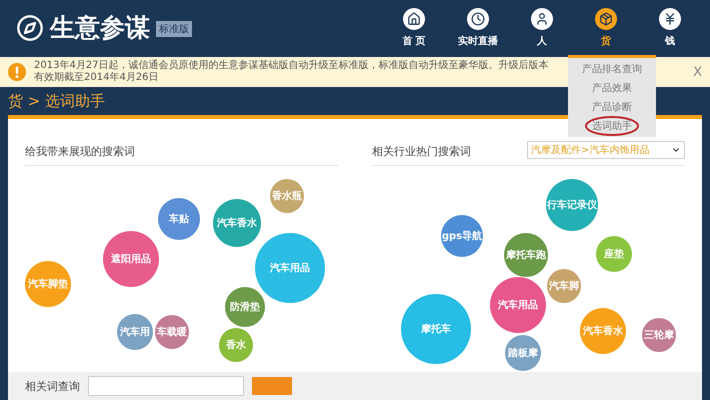 This screenshot has width=710, height=400. What do you see at coordinates (572, 205) in the screenshot?
I see `keyword-bubble: 行车记录仪` at bounding box center [572, 205].